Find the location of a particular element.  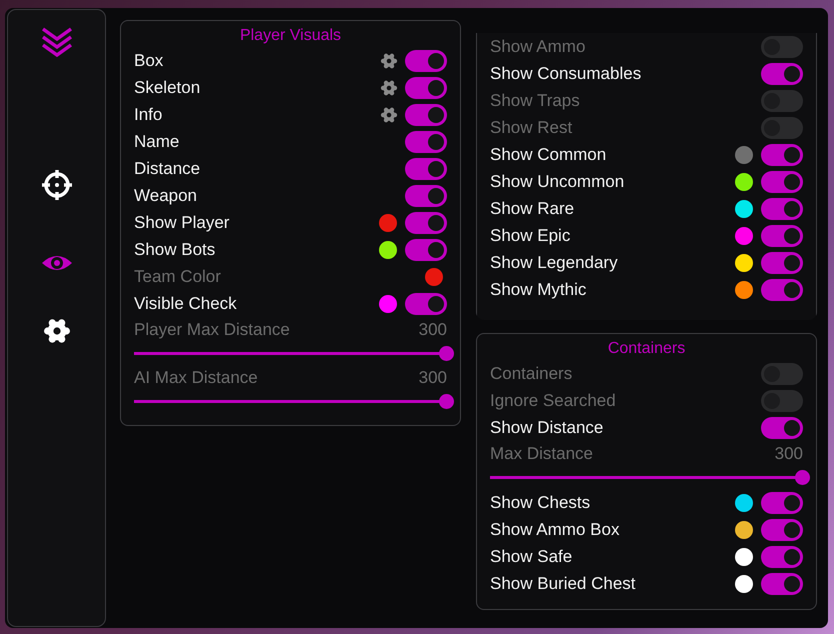

option-label: Distance is located at coordinates (168, 169).